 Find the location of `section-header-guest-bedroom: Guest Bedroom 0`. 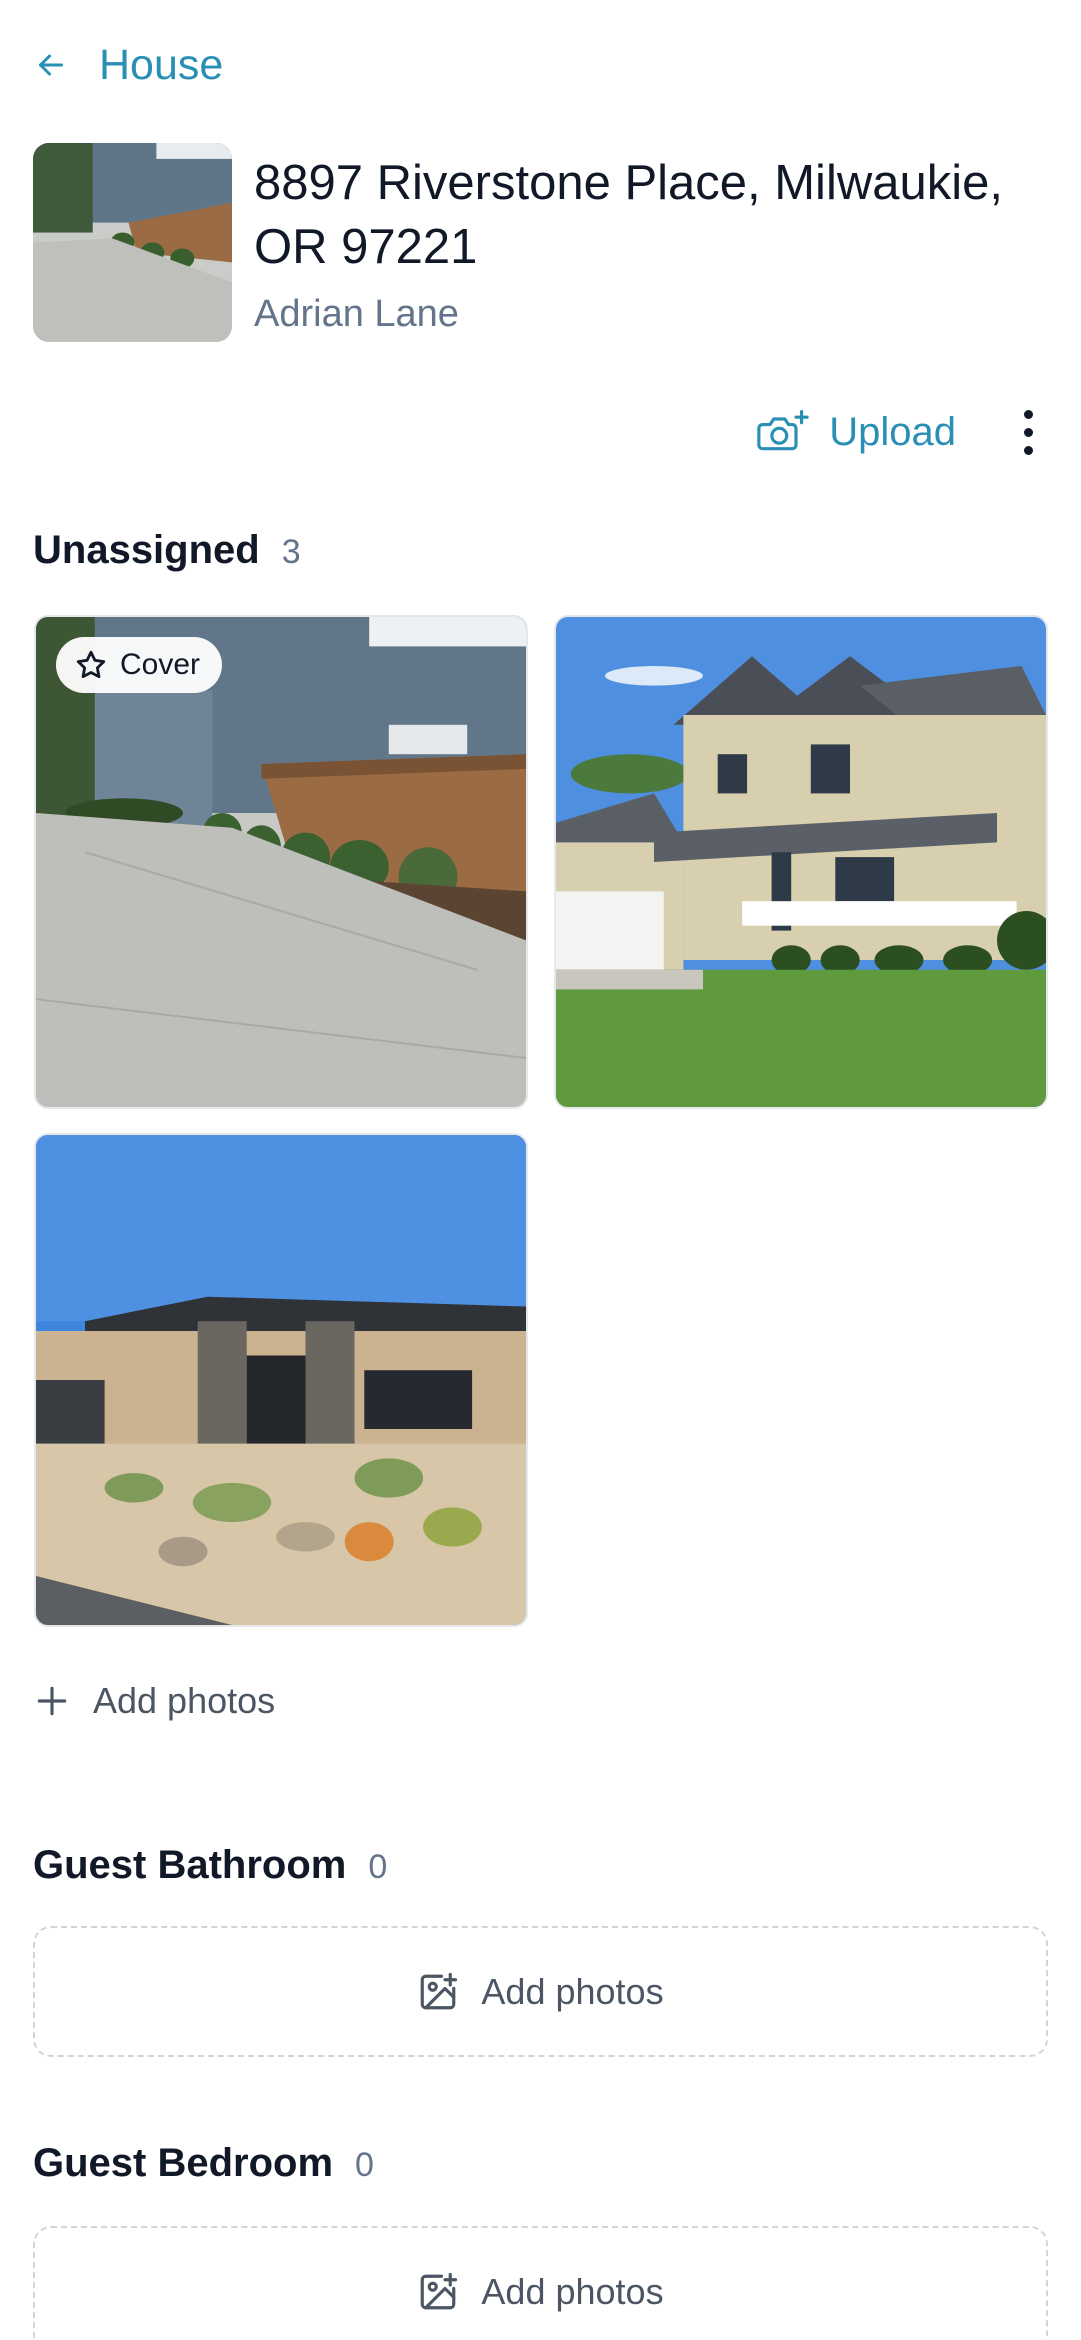

section-header-guest-bedroom: Guest Bedroom 0 is located at coordinates (203, 2163).